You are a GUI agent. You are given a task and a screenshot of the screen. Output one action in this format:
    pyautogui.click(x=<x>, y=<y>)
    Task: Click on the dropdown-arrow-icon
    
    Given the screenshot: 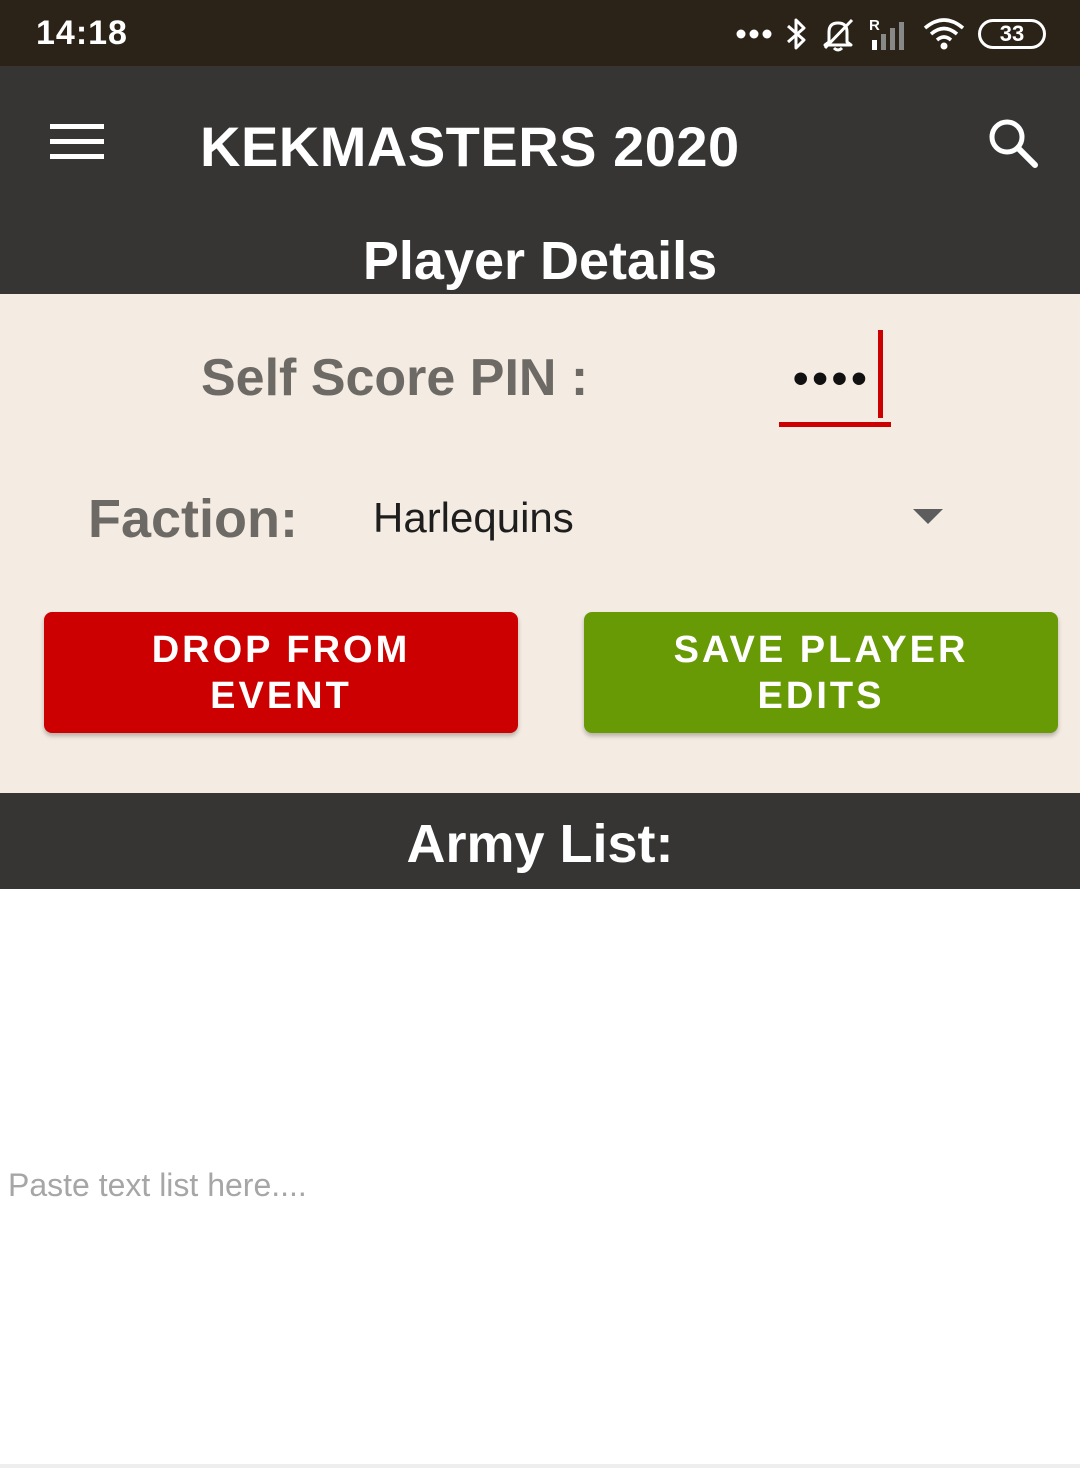 What is the action you would take?
    pyautogui.click(x=928, y=516)
    